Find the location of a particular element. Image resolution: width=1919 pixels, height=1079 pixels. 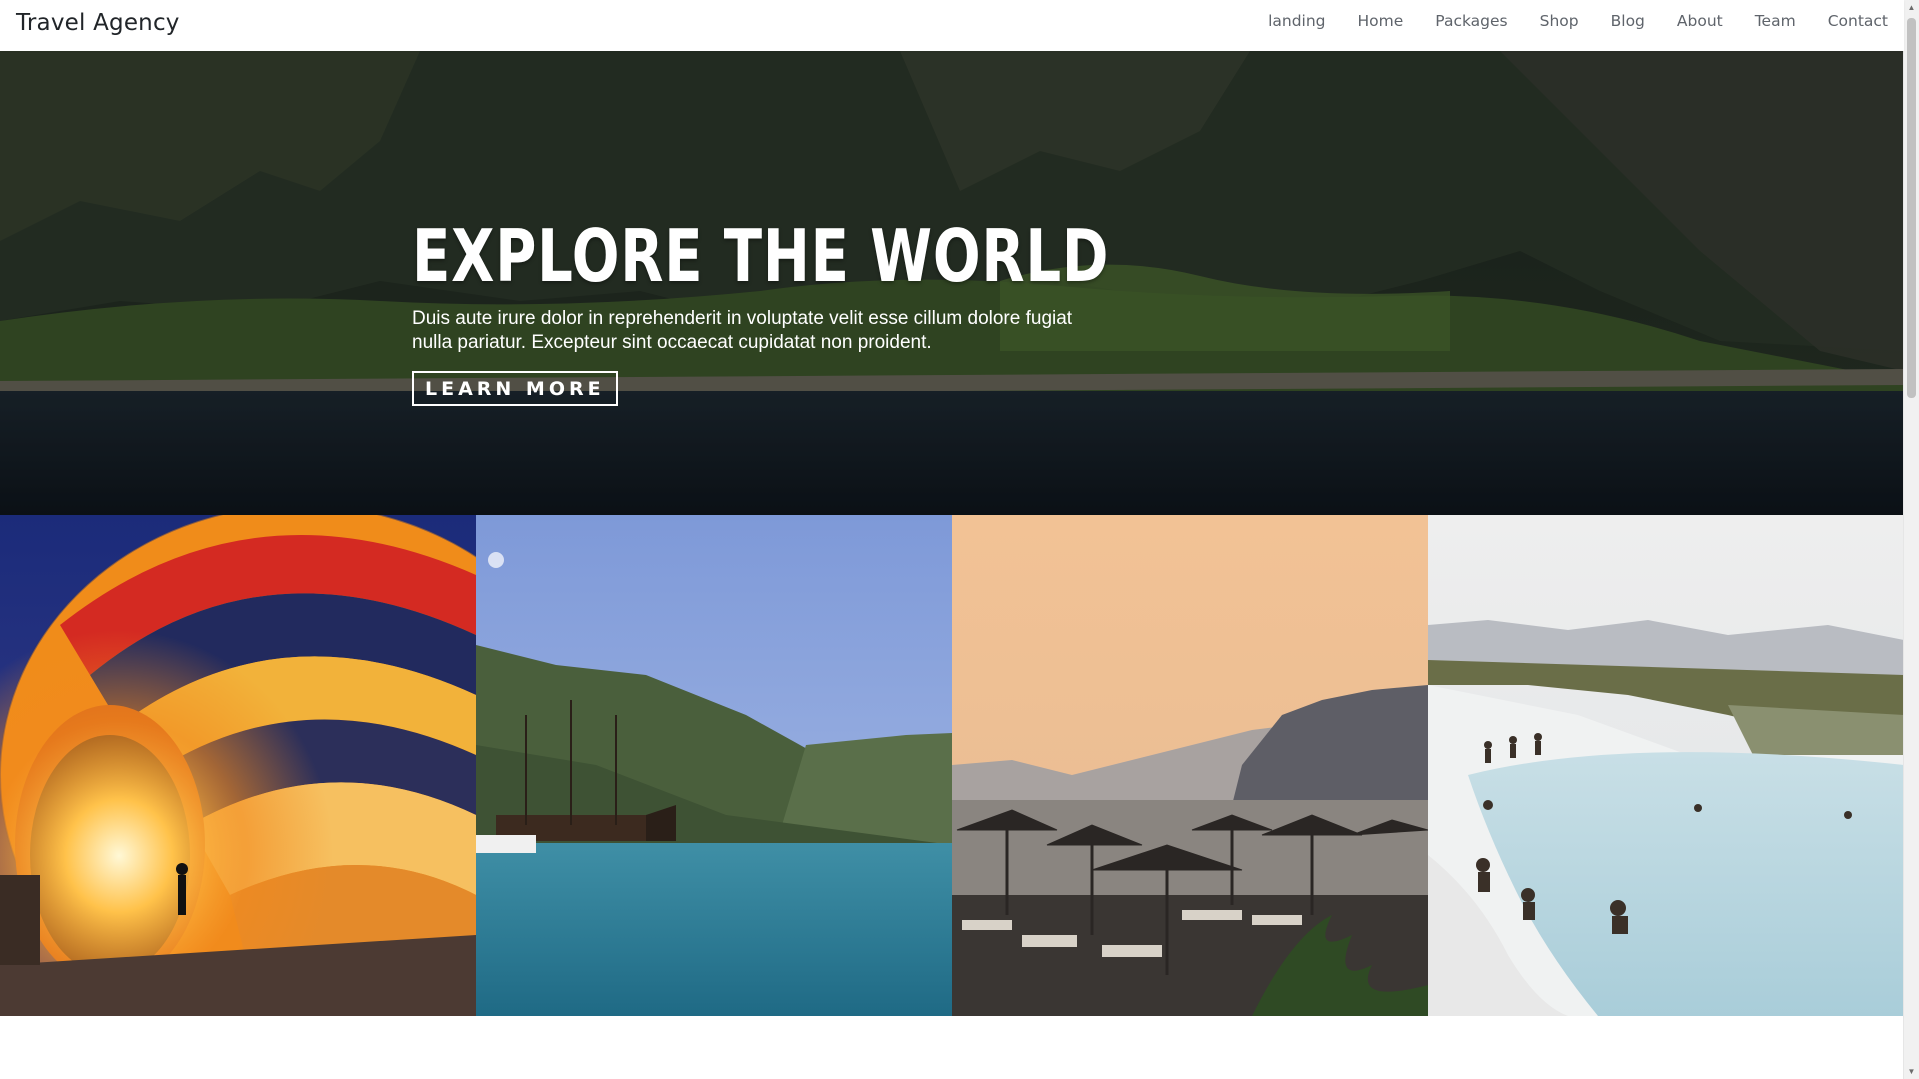

hot-air-balloon-image is located at coordinates (238, 765).